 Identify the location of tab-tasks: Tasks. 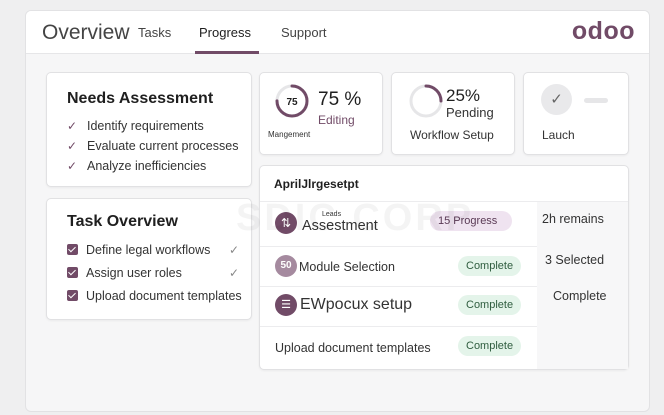
(154, 32).